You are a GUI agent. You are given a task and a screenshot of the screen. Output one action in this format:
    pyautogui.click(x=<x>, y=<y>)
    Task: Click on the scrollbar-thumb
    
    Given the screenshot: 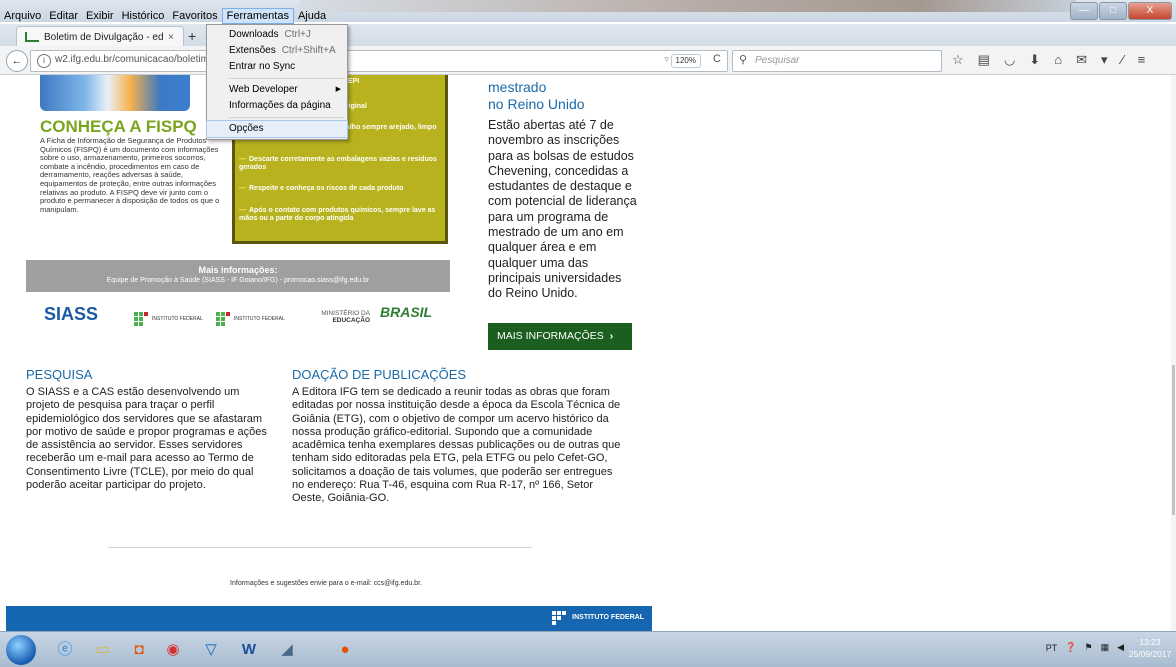 What is the action you would take?
    pyautogui.click(x=1173, y=440)
    